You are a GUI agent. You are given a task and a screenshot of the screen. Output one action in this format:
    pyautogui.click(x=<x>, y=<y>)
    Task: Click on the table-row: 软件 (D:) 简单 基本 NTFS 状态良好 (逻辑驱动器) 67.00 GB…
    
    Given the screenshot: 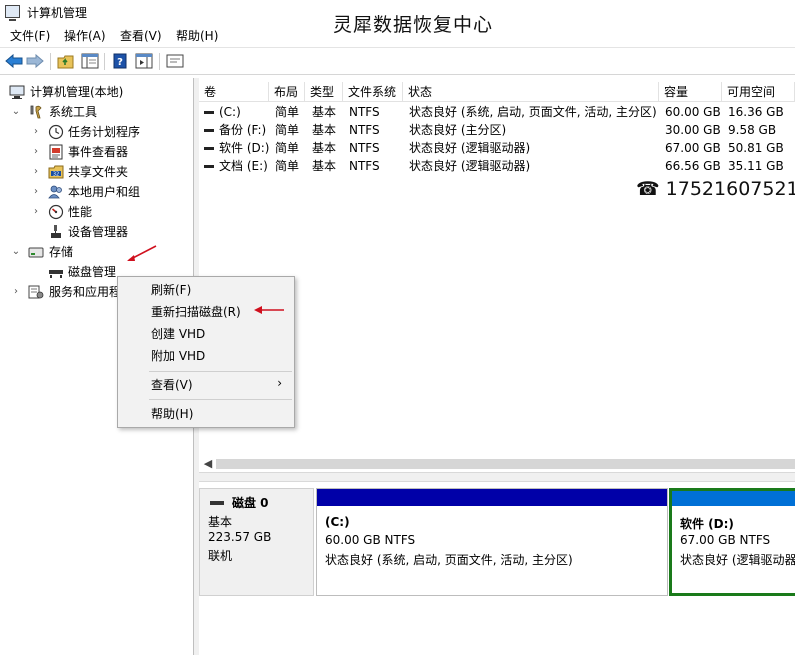 What is the action you would take?
    pyautogui.click(x=497, y=148)
    